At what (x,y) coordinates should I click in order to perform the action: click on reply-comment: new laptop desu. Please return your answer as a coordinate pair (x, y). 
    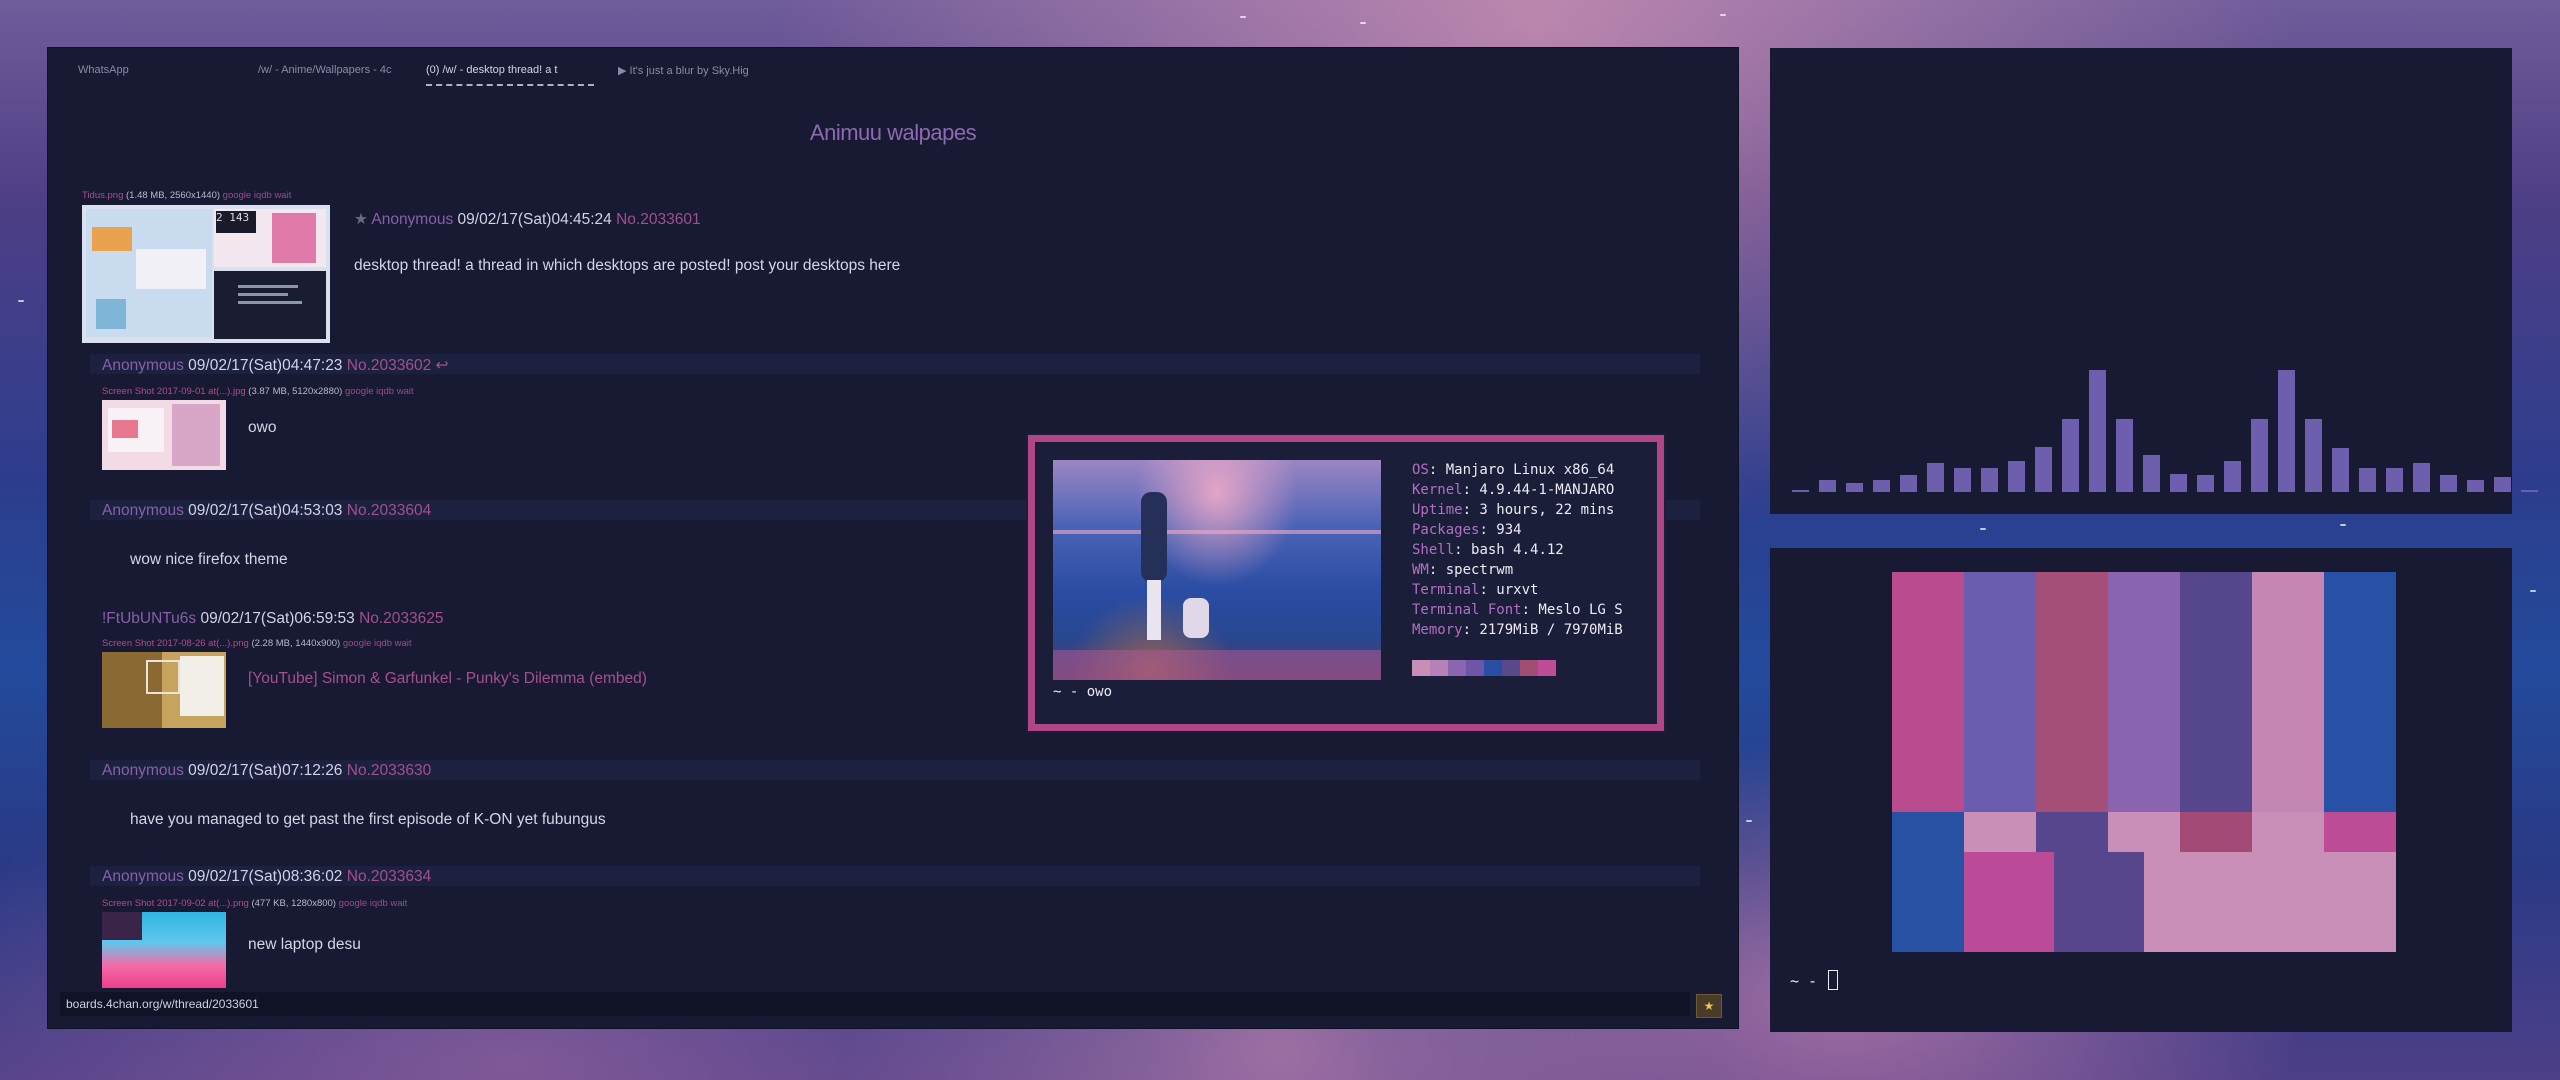
    Looking at the image, I should click on (304, 944).